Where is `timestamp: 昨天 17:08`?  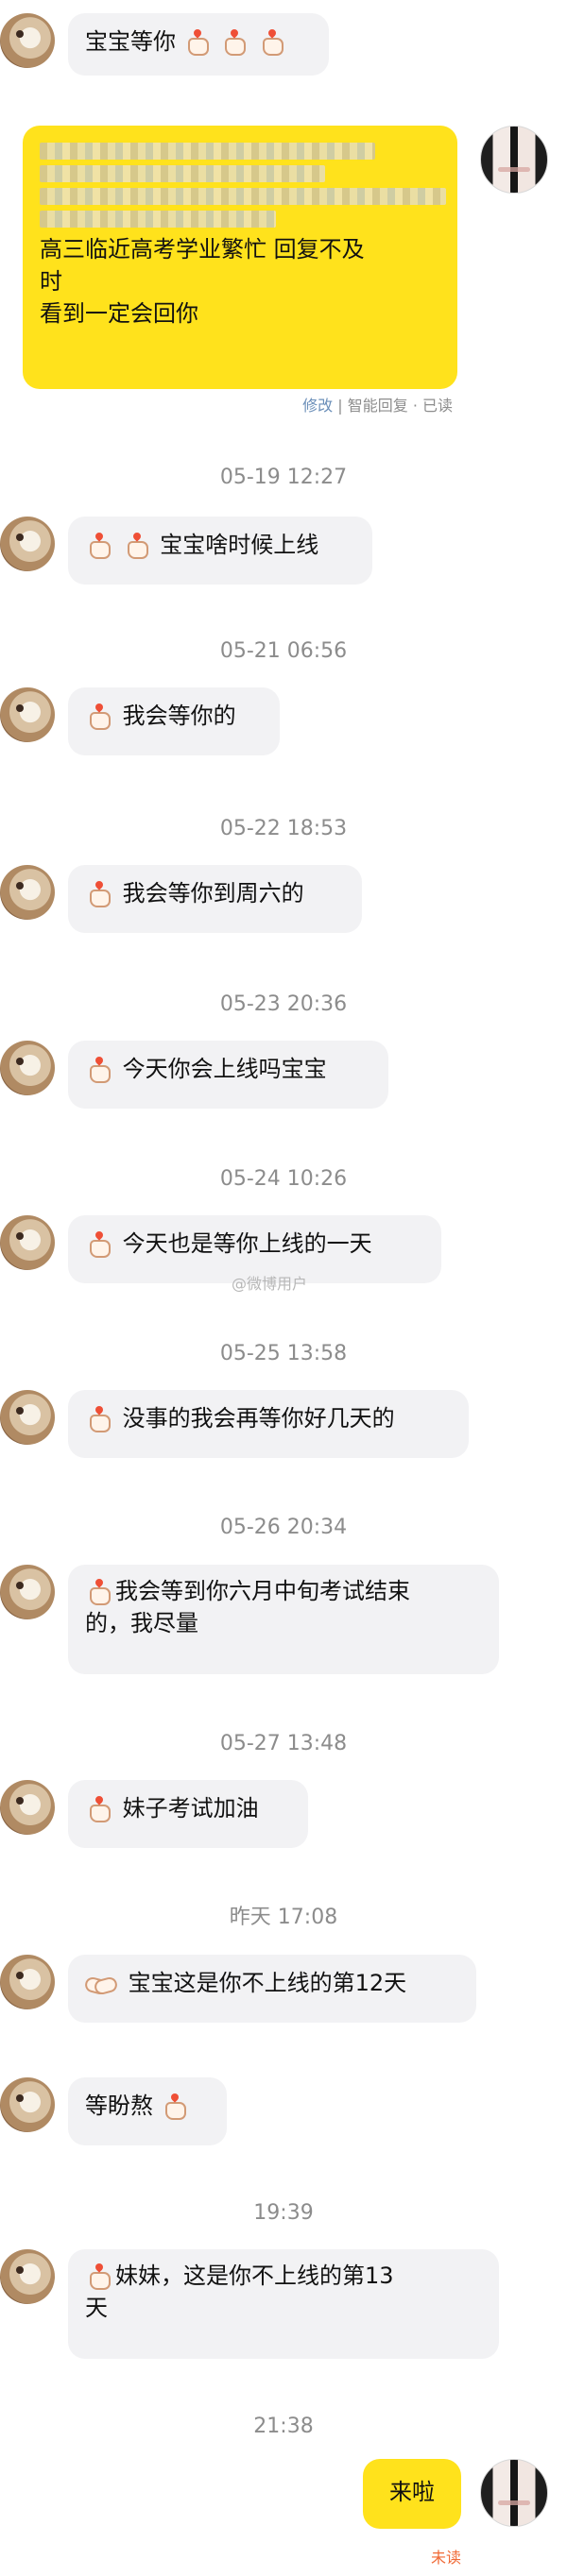
timestamp: 昨天 17:08 is located at coordinates (283, 1917).